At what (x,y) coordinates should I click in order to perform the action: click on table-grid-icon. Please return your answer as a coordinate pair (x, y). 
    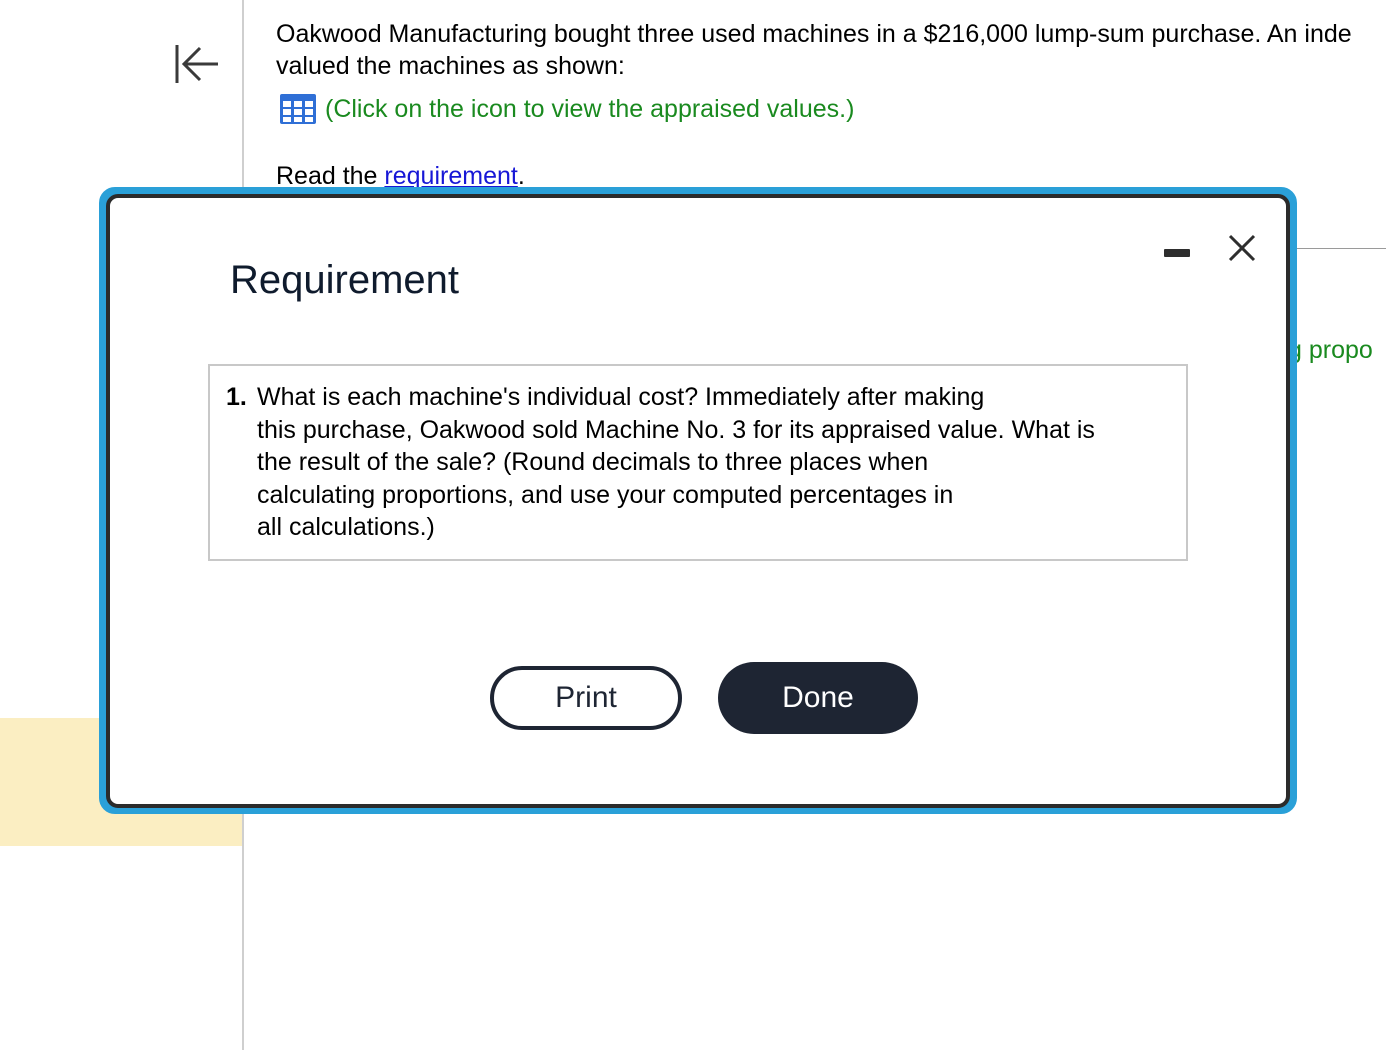
    Looking at the image, I should click on (298, 109).